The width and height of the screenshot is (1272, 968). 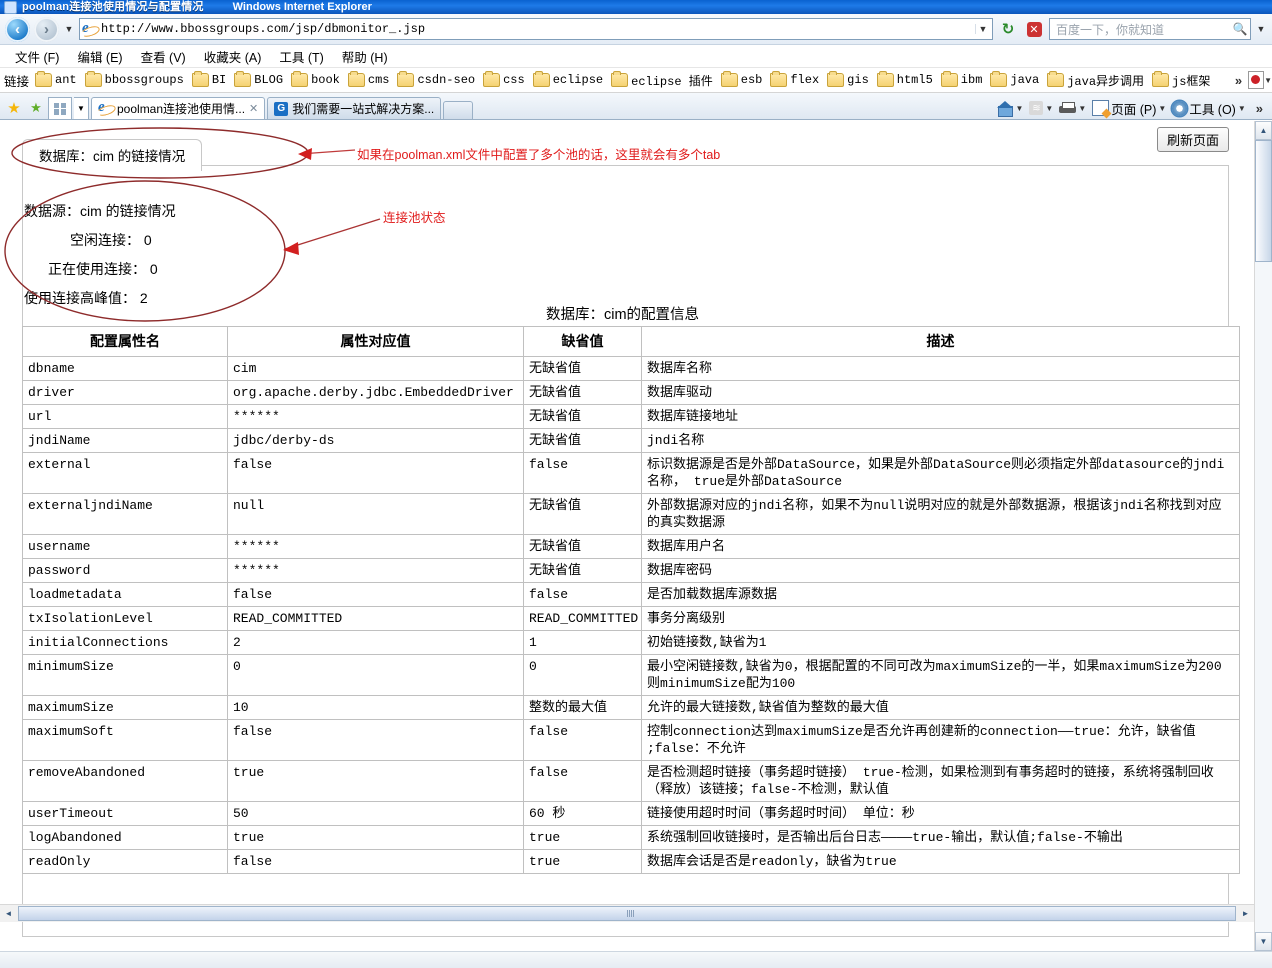 I want to click on browser-tab-poolman: poolman连接池使用情... ✕, so click(x=178, y=108).